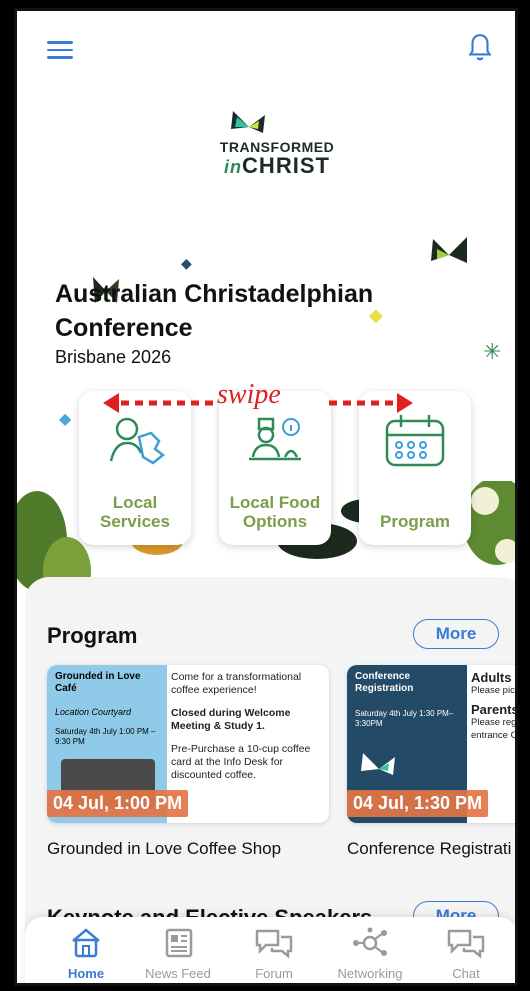 This screenshot has width=530, height=991. What do you see at coordinates (415, 441) in the screenshot?
I see `calendar-icon` at bounding box center [415, 441].